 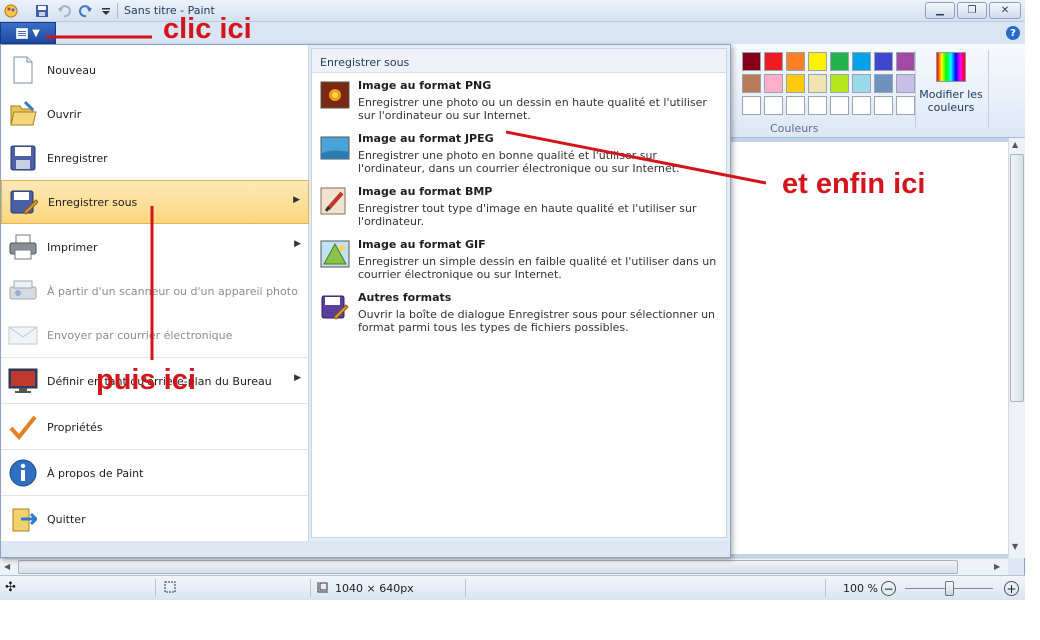 What do you see at coordinates (11, 11) in the screenshot?
I see `paint-app-icon` at bounding box center [11, 11].